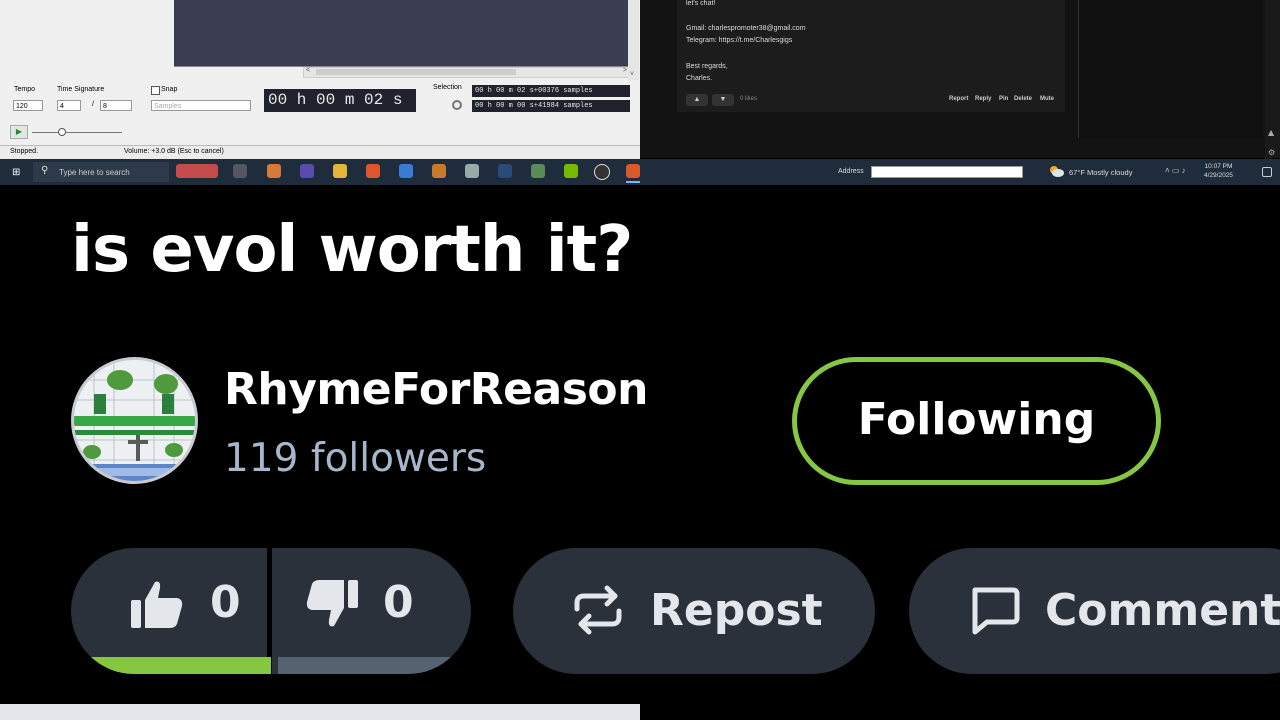 The image size is (1280, 720). Describe the element at coordinates (180, 665) in the screenshot. I see `like-ratio-bar` at that location.